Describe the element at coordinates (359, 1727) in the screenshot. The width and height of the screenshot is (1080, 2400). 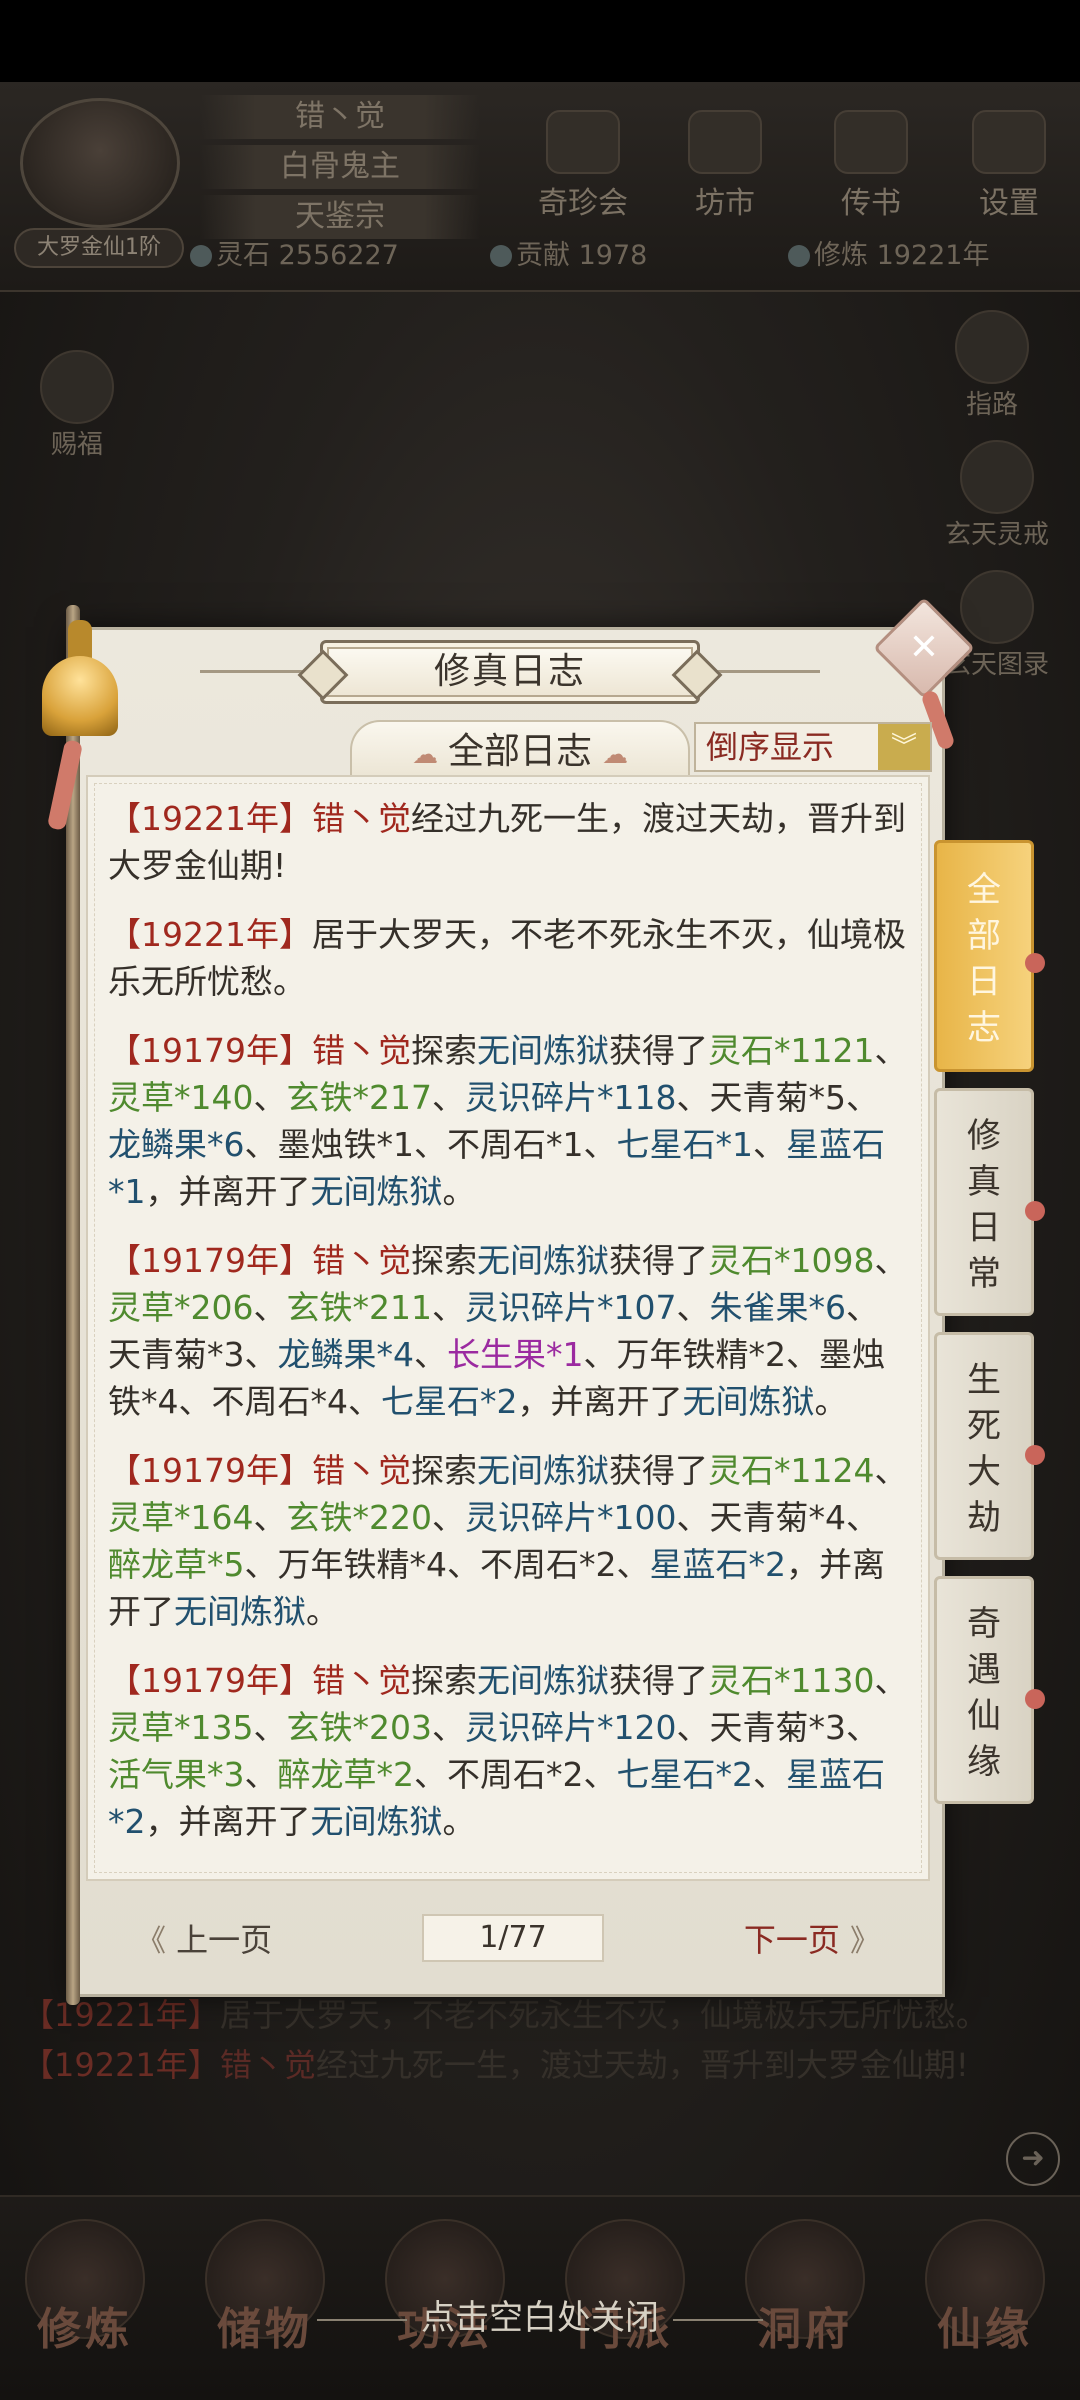
I see `log-segment-green: 玄铁*203` at that location.